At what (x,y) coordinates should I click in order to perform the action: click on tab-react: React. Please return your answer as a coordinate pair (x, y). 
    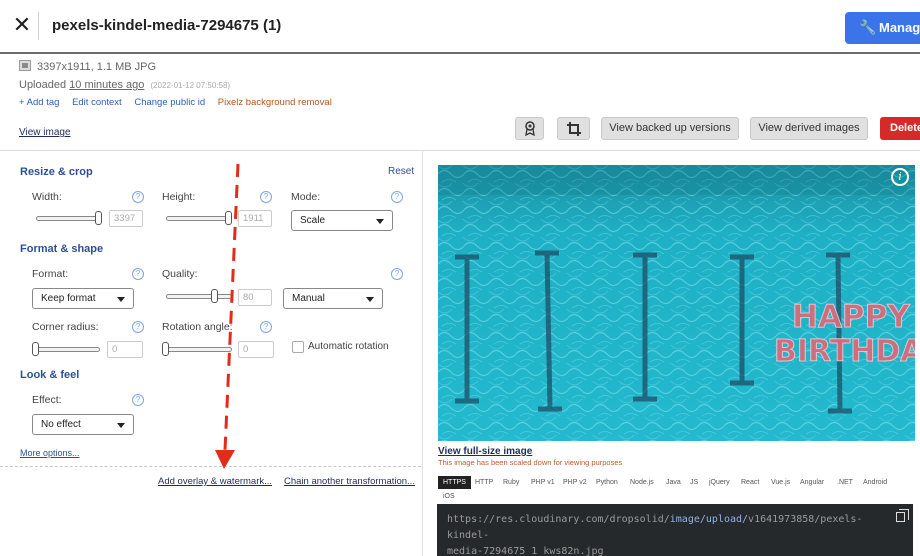
    Looking at the image, I should click on (750, 482).